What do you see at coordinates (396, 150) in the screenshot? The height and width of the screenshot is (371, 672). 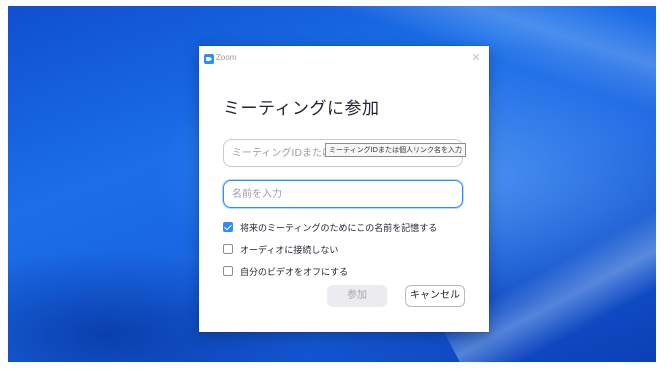 I see `meeting-id-tooltip: ミーティングIDまたは個人リンク名を入力` at bounding box center [396, 150].